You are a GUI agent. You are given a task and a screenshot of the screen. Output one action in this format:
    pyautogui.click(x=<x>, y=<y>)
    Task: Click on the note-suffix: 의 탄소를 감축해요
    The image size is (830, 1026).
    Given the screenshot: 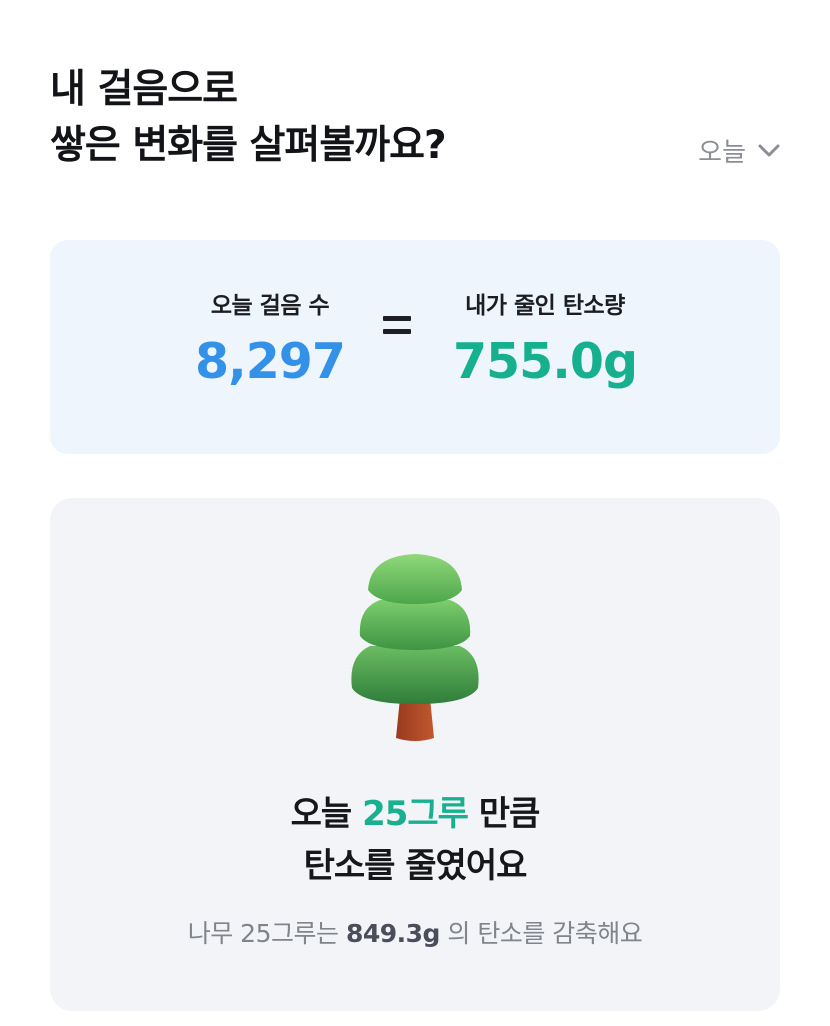 What is the action you would take?
    pyautogui.click(x=541, y=933)
    